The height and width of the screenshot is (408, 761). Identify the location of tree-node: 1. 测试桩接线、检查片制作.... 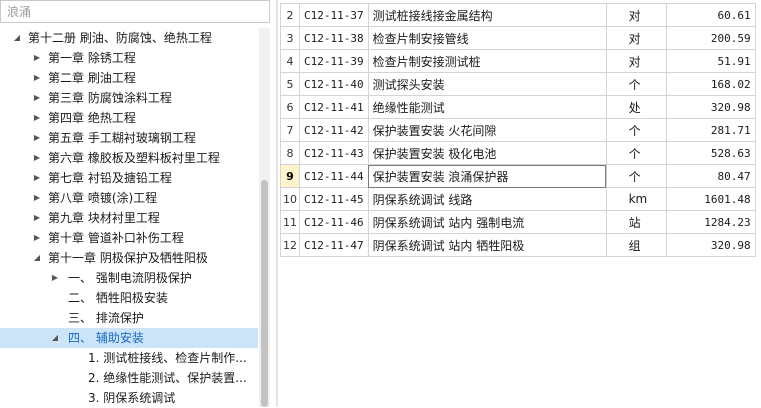
(129, 358).